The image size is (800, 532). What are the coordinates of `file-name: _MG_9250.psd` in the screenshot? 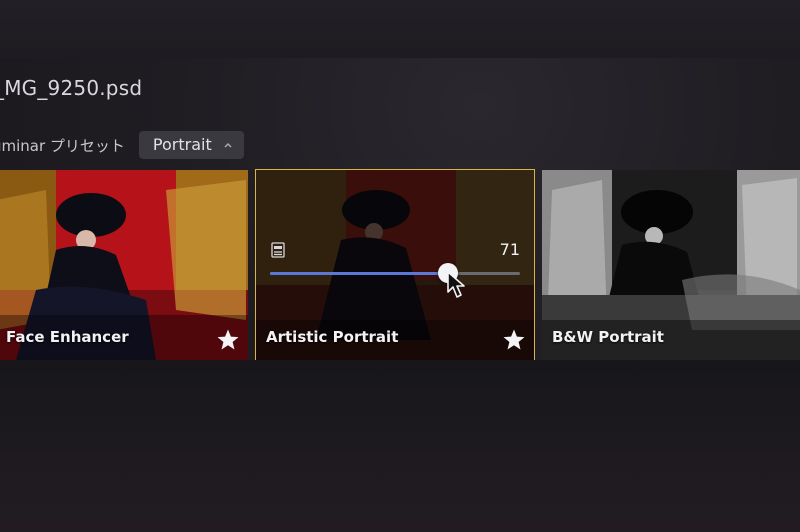 It's located at (71, 88).